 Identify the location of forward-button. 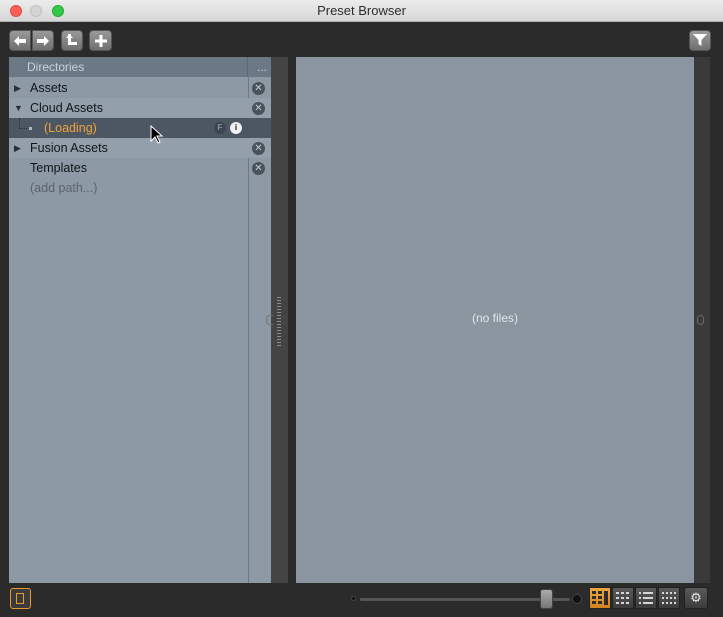
(43, 40).